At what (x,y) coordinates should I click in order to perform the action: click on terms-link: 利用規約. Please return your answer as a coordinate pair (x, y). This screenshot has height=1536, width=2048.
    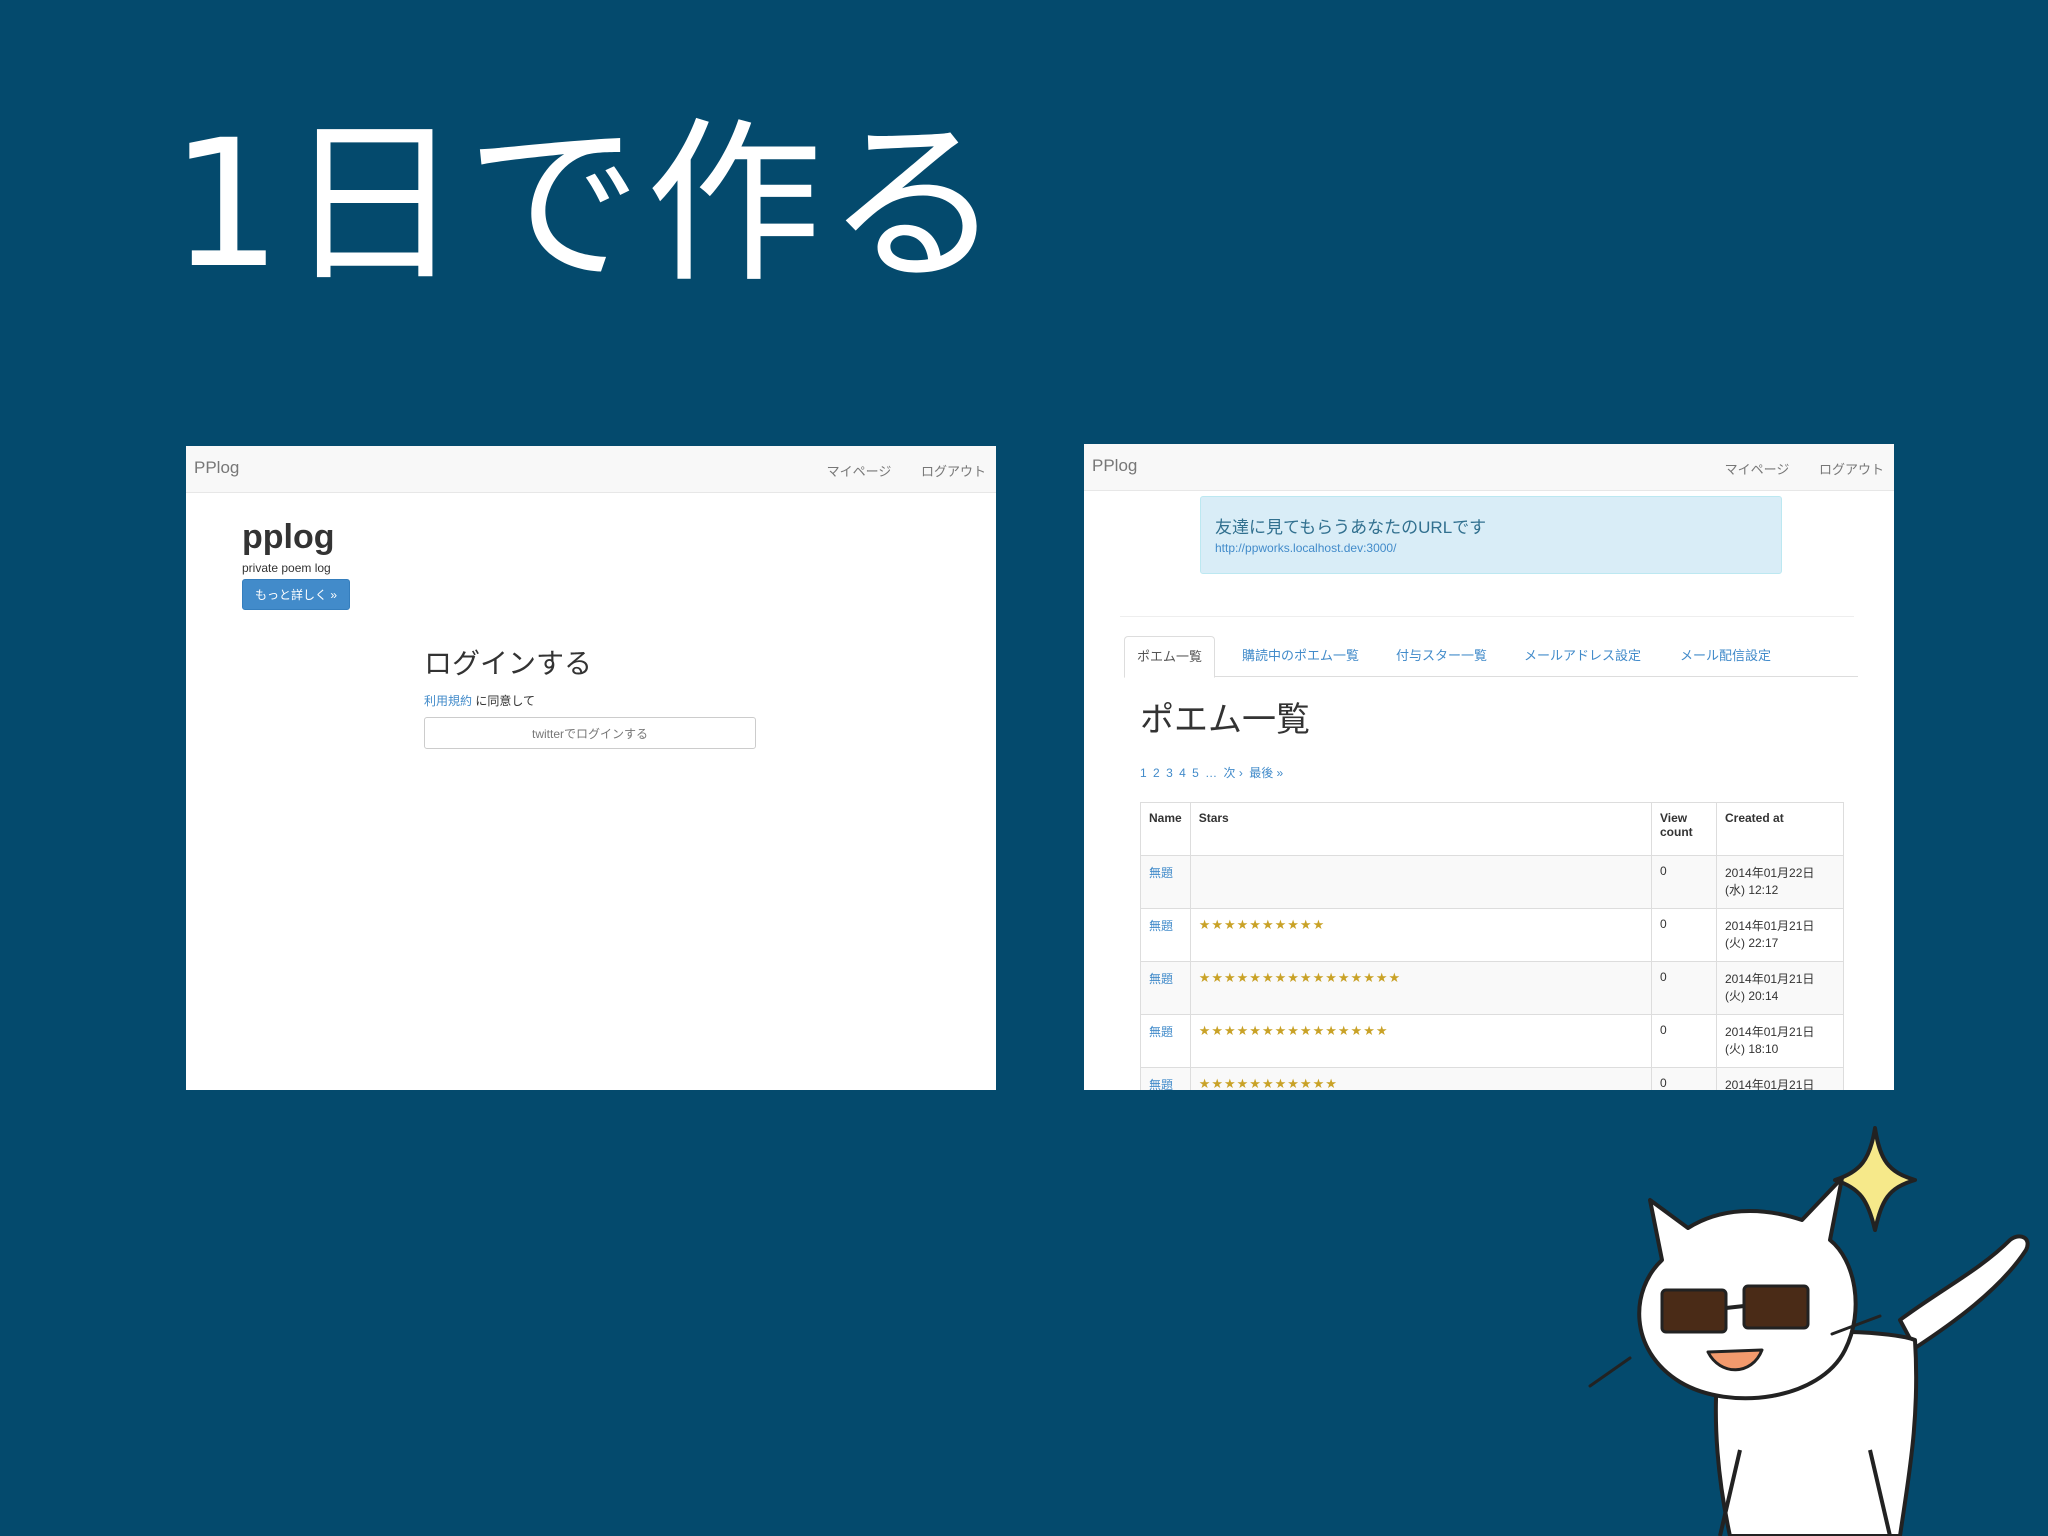
    Looking at the image, I should click on (448, 701).